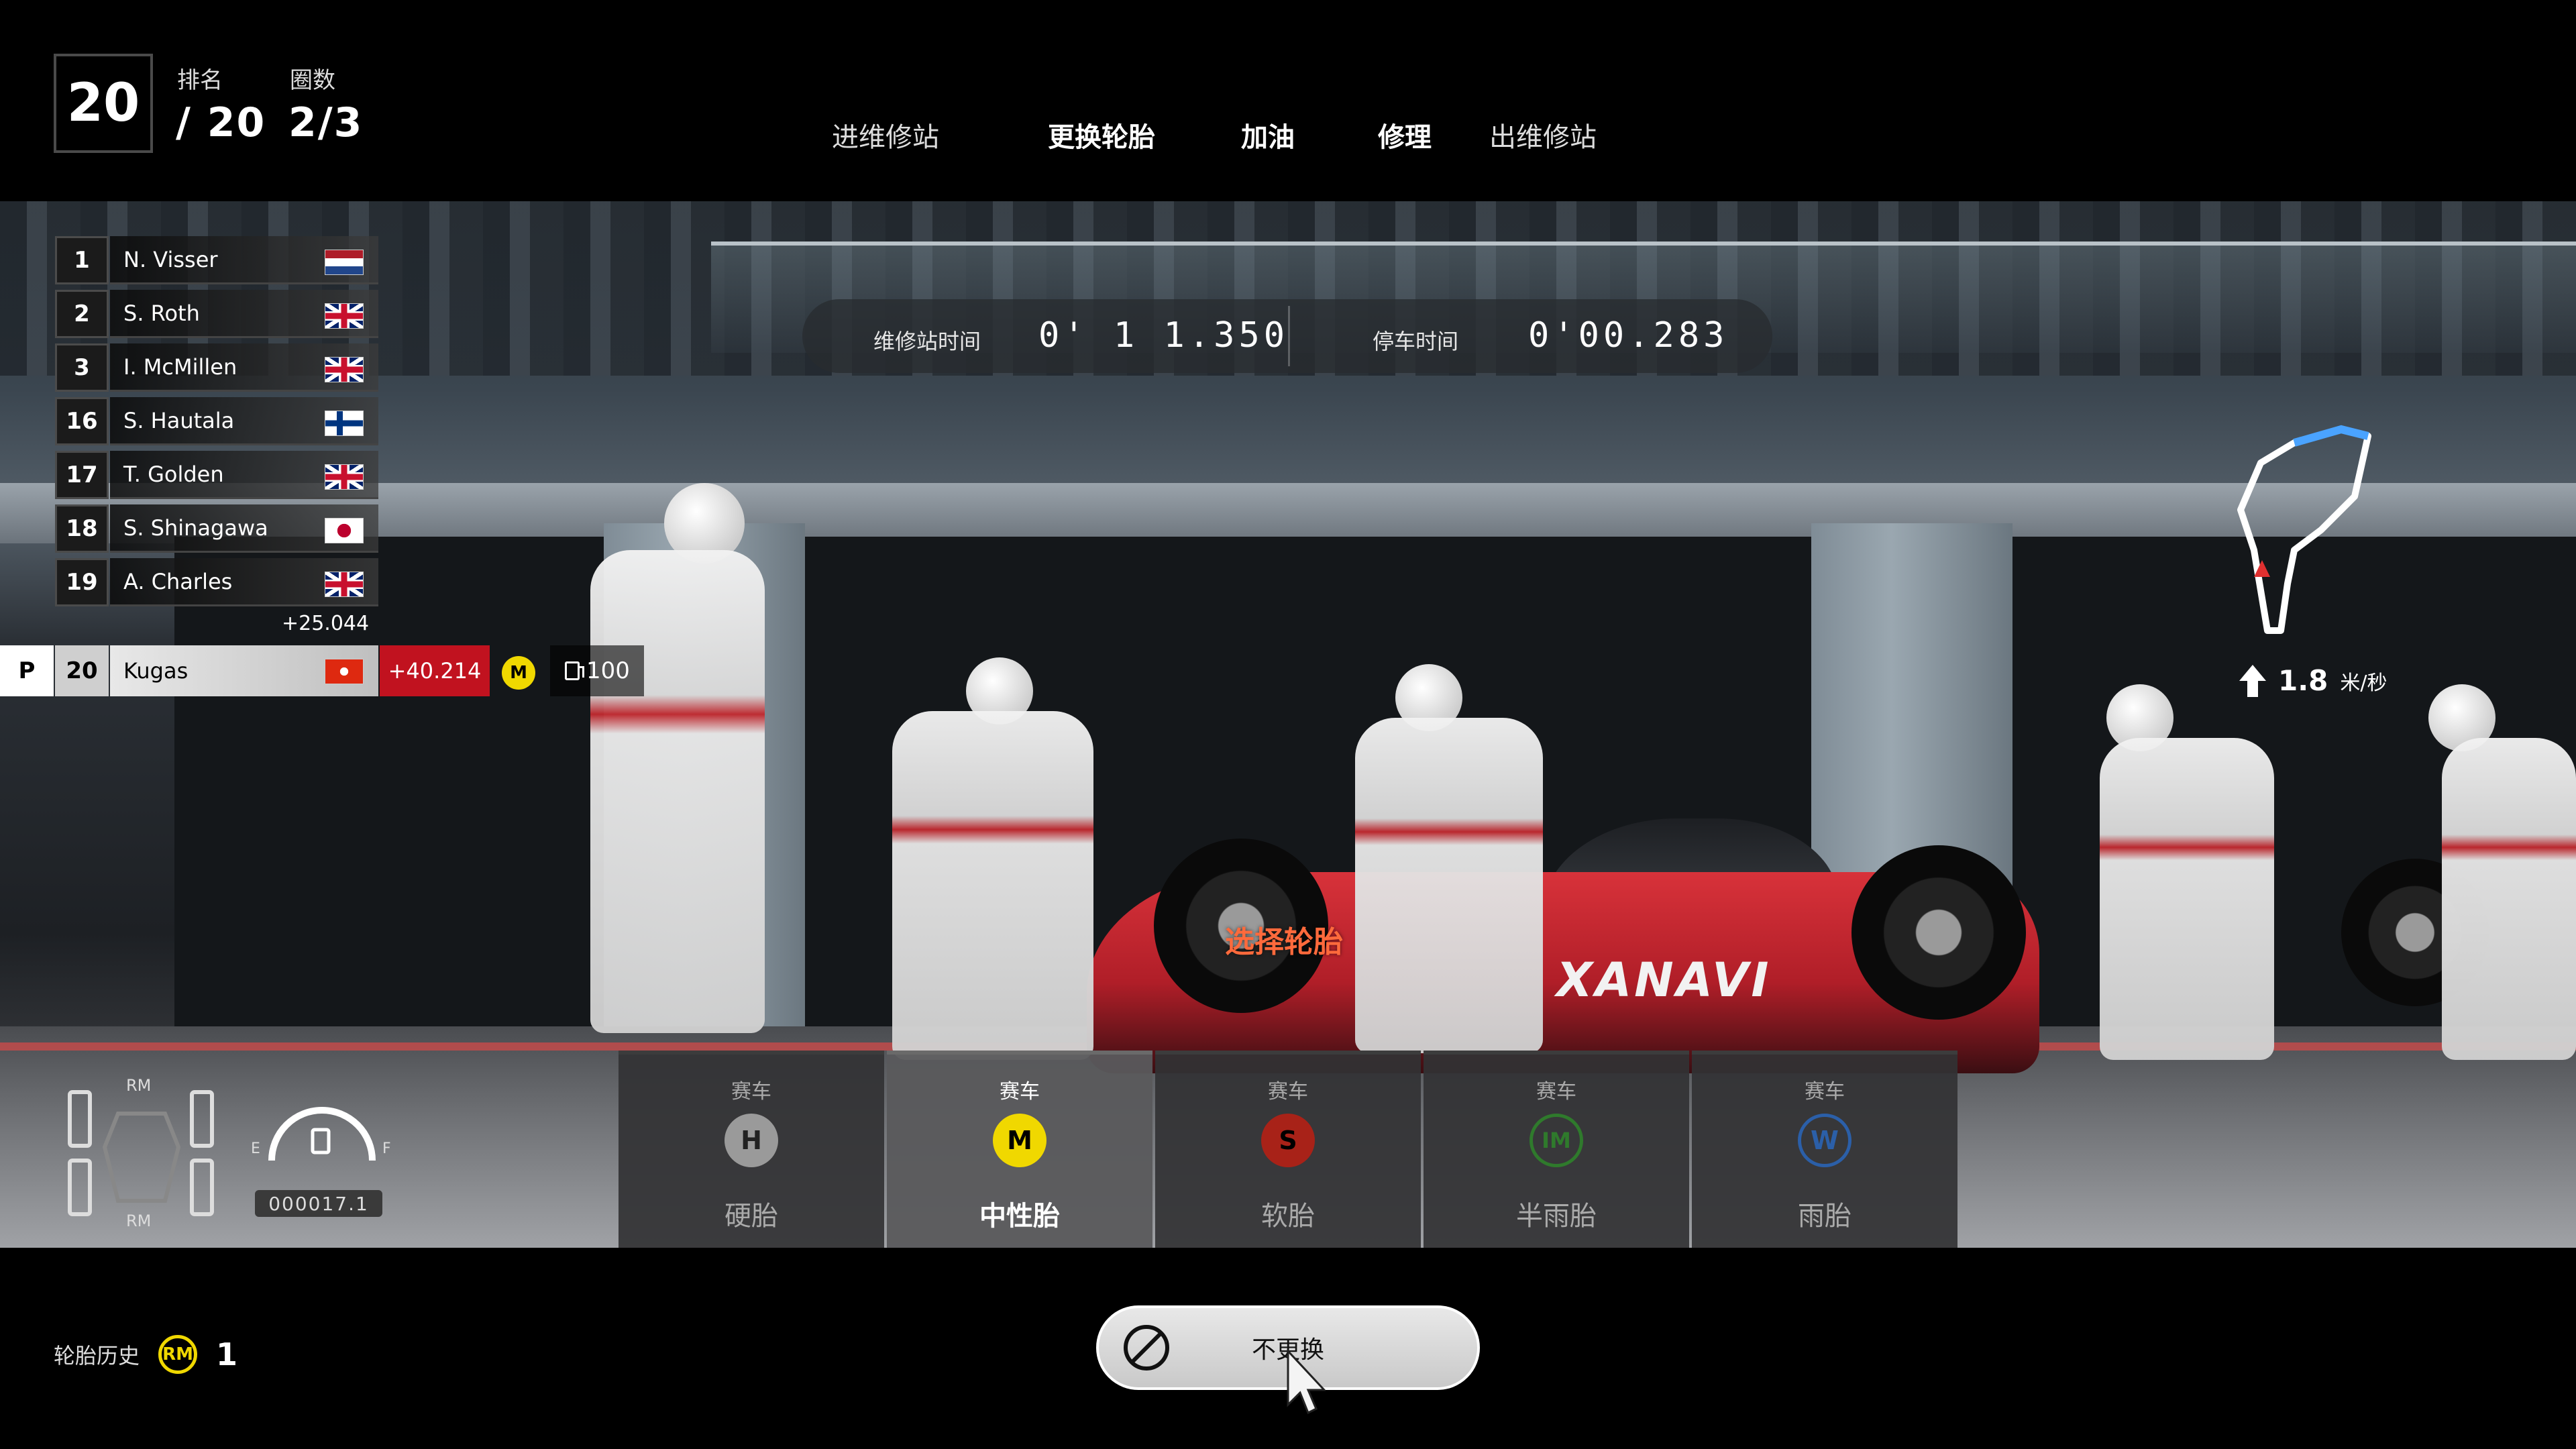 This screenshot has width=2576, height=1449. What do you see at coordinates (82, 528) in the screenshot?
I see `standings-position: 18` at bounding box center [82, 528].